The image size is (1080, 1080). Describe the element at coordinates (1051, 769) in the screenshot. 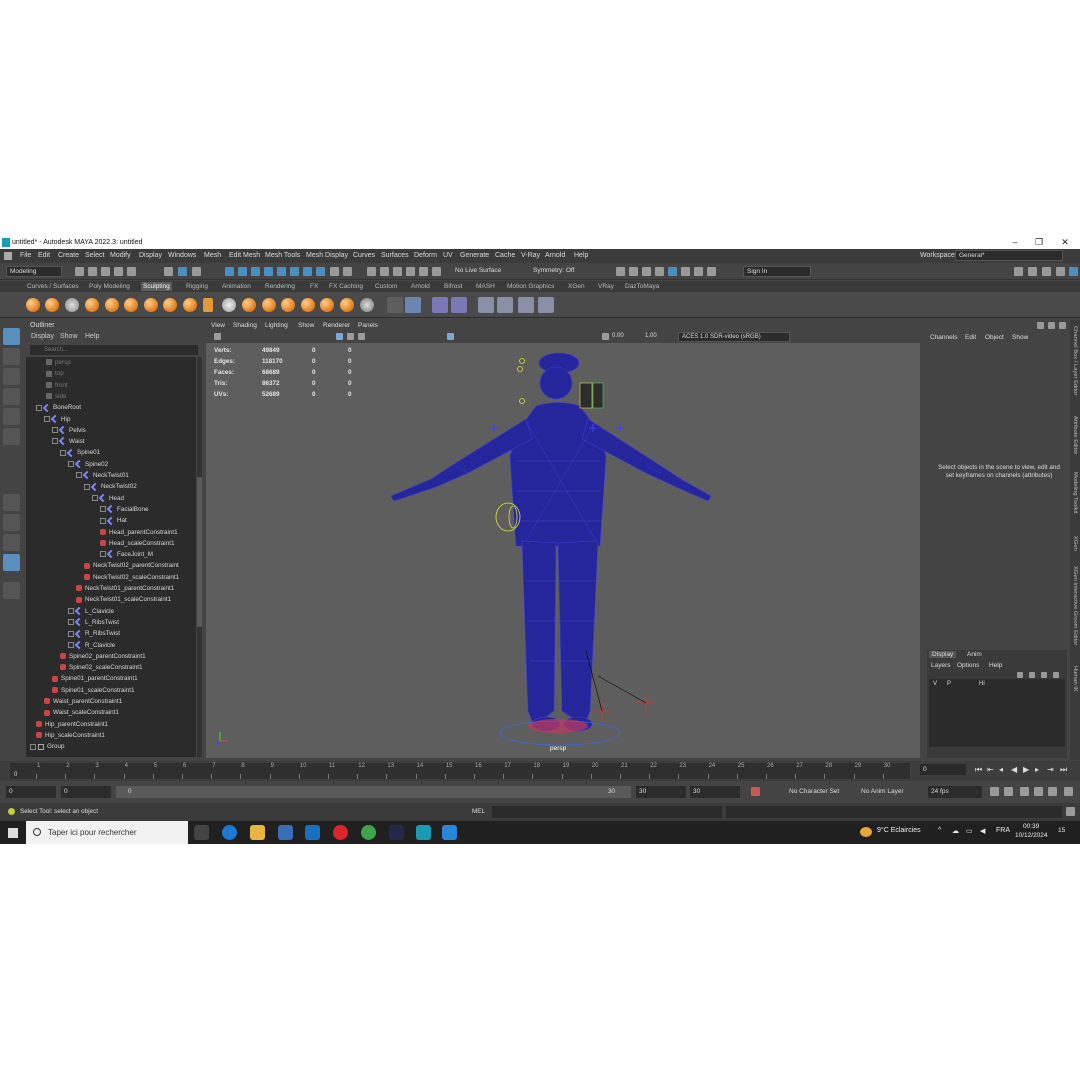

I see `step-forward-key-icon: ⇥` at that location.